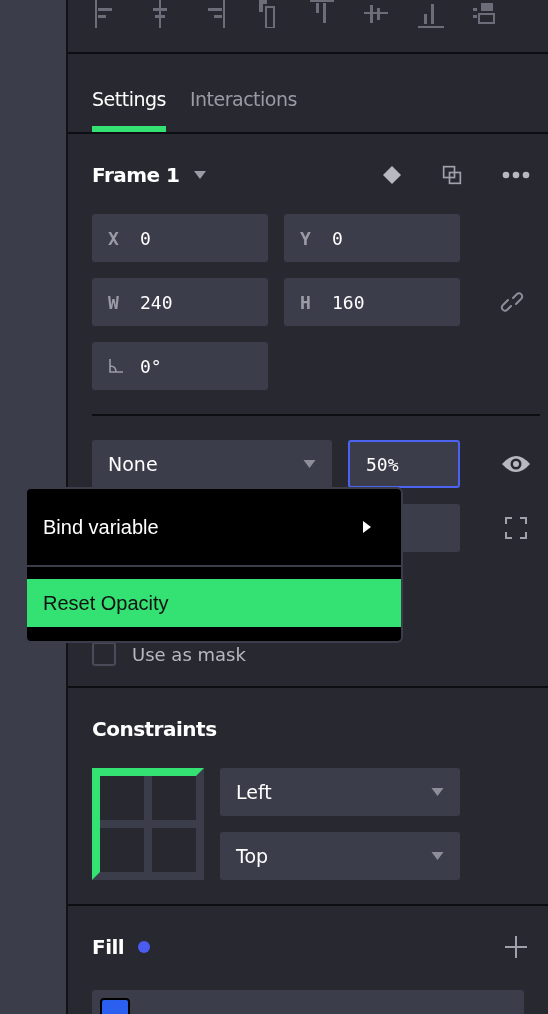  What do you see at coordinates (214, 603) in the screenshot?
I see `menu-item: Reset Opacity` at bounding box center [214, 603].